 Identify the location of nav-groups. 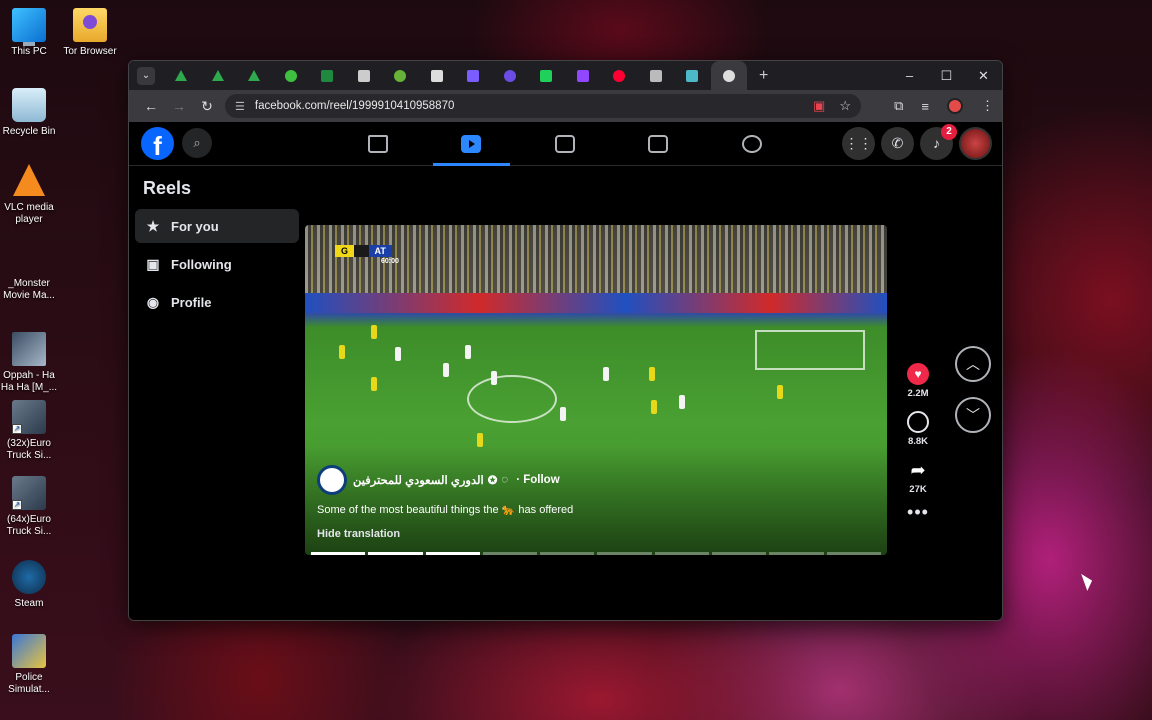
(752, 144).